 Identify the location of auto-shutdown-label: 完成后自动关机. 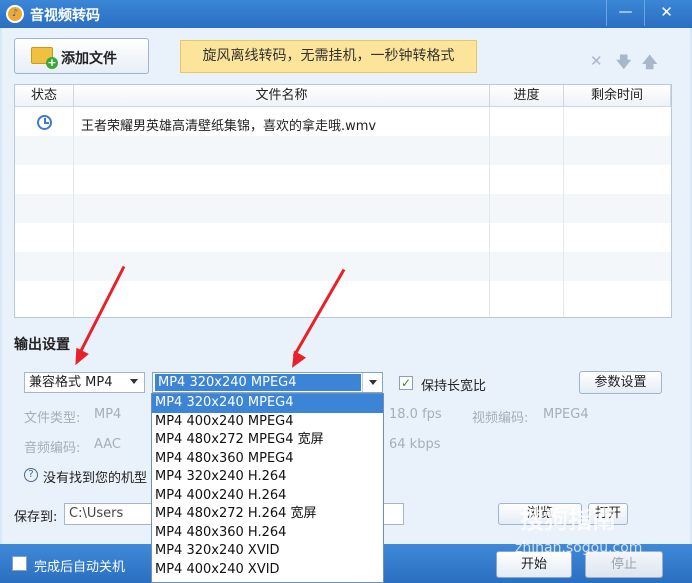
(80, 567).